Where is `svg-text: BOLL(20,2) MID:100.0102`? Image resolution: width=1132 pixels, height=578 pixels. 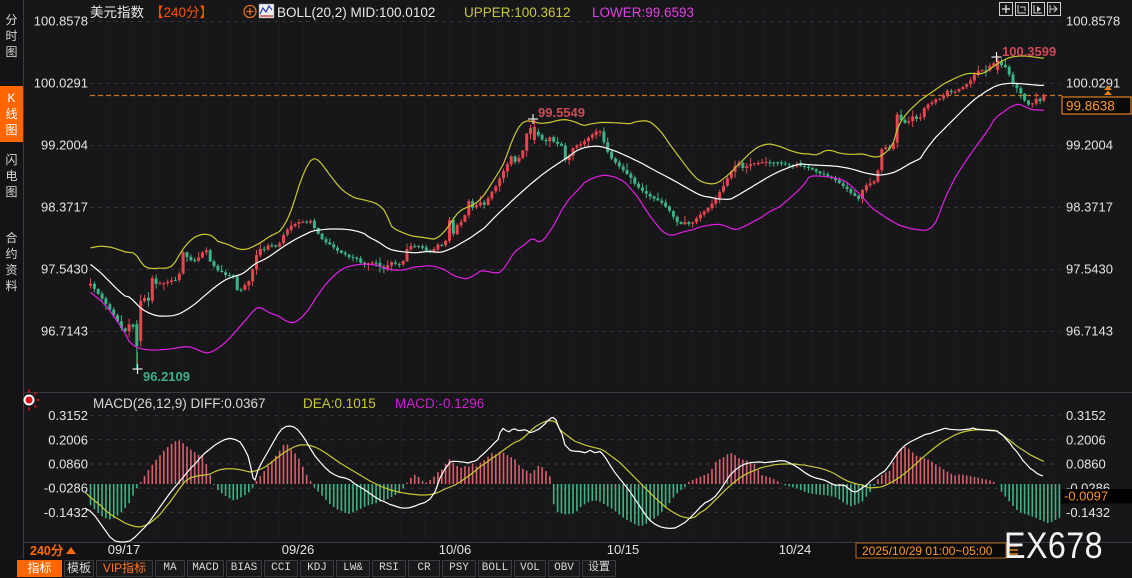
svg-text: BOLL(20,2) MID:100.0102 is located at coordinates (356, 12).